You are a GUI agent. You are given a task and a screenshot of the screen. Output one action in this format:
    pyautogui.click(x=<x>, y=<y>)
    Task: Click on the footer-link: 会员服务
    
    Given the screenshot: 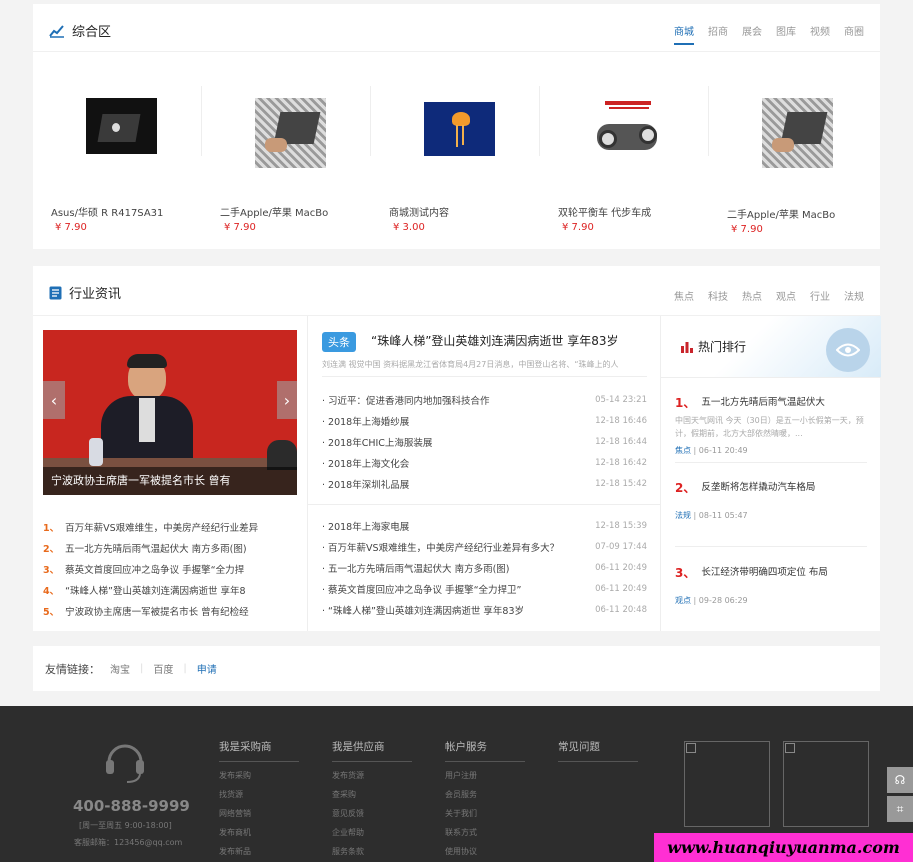 What is the action you would take?
    pyautogui.click(x=485, y=798)
    